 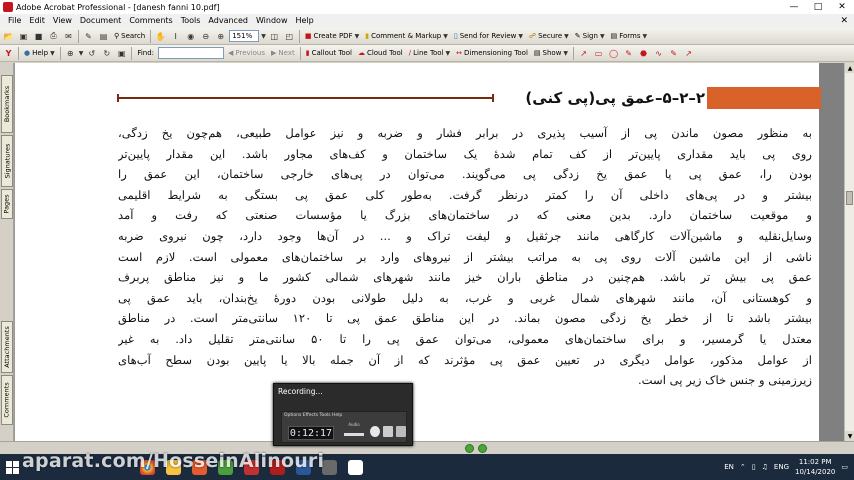 I want to click on forms-button: ▤ Forms ▼, so click(x=629, y=36).